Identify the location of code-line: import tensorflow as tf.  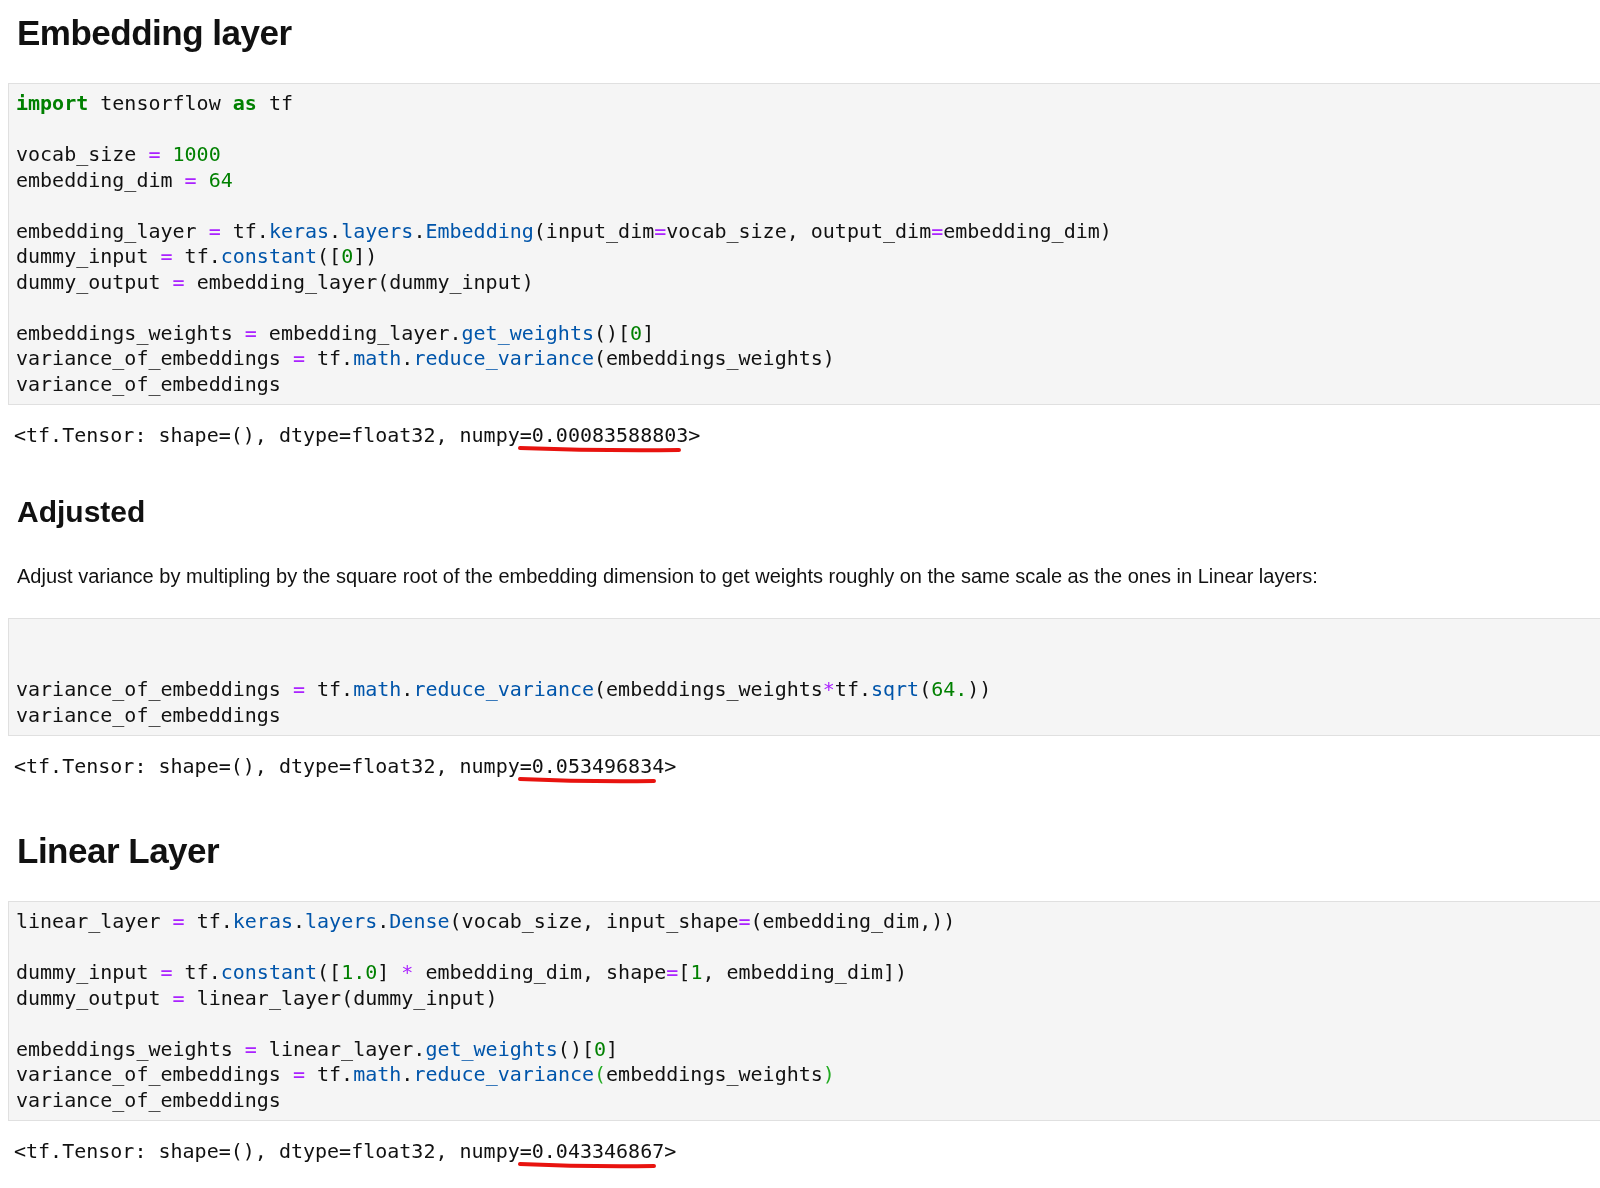
(154, 104).